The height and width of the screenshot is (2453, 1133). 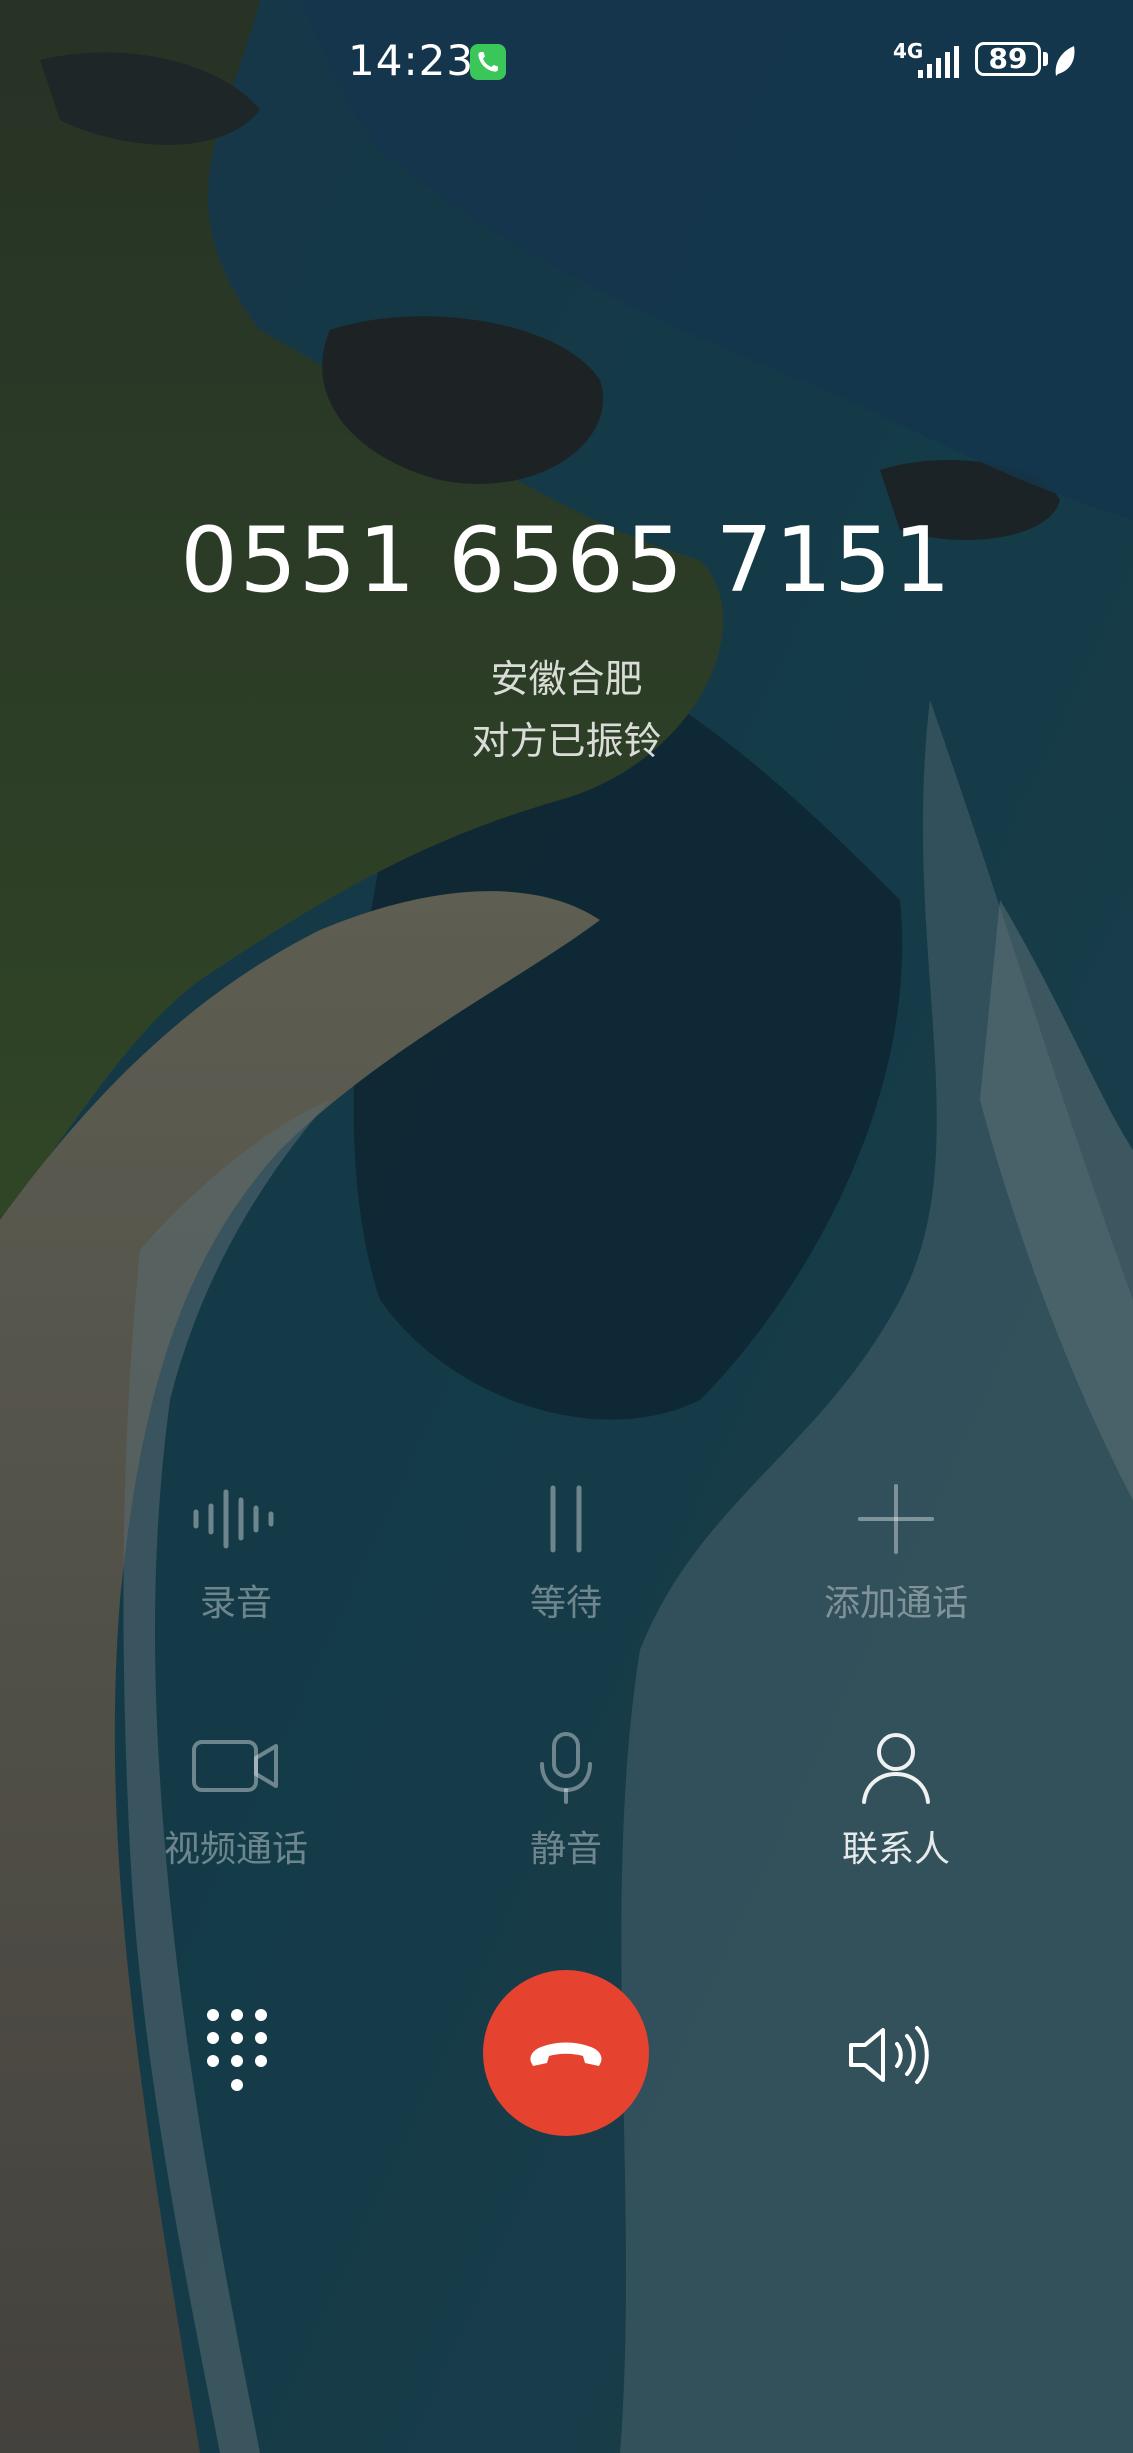 What do you see at coordinates (565, 1849) in the screenshot?
I see `mute-label: 静音` at bounding box center [565, 1849].